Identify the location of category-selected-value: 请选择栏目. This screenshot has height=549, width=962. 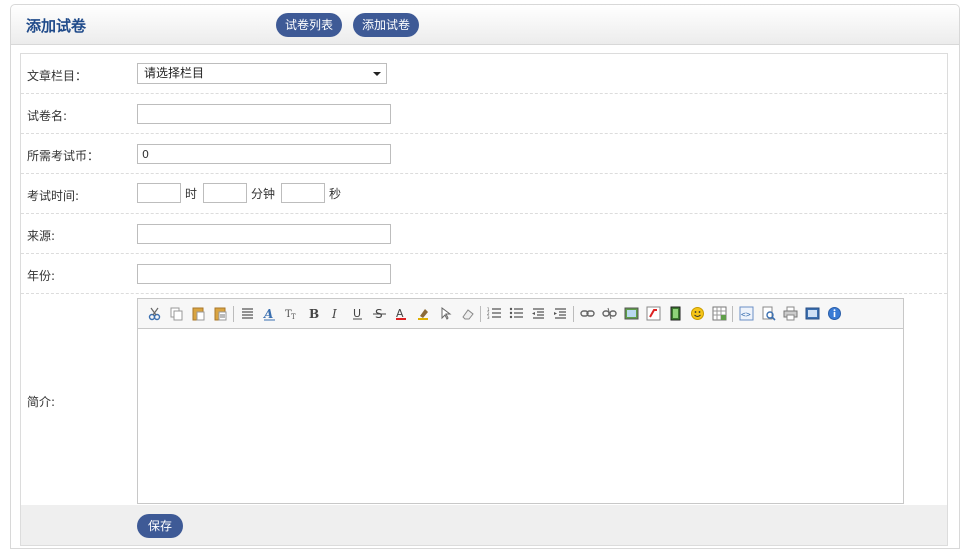
(174, 73).